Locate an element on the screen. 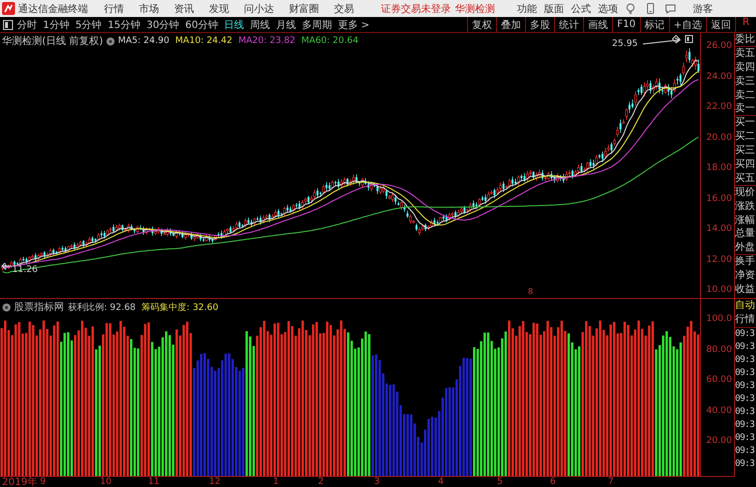  period-tab: 多周期 is located at coordinates (317, 25).